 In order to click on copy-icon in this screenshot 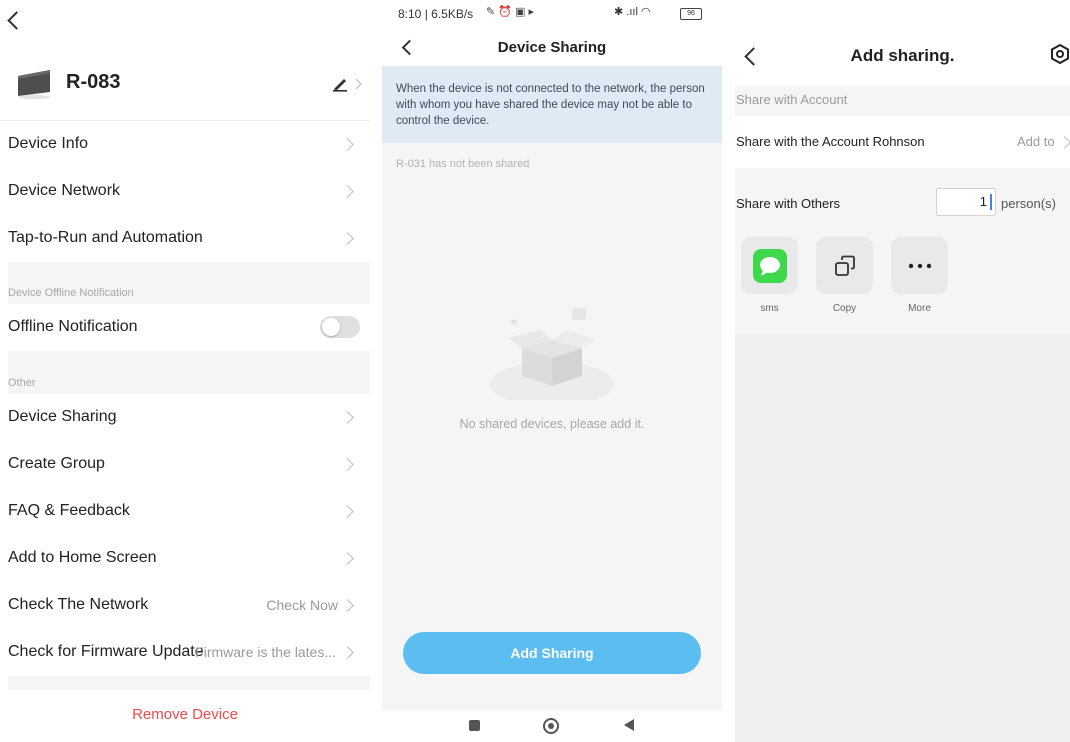, I will do `click(844, 265)`.